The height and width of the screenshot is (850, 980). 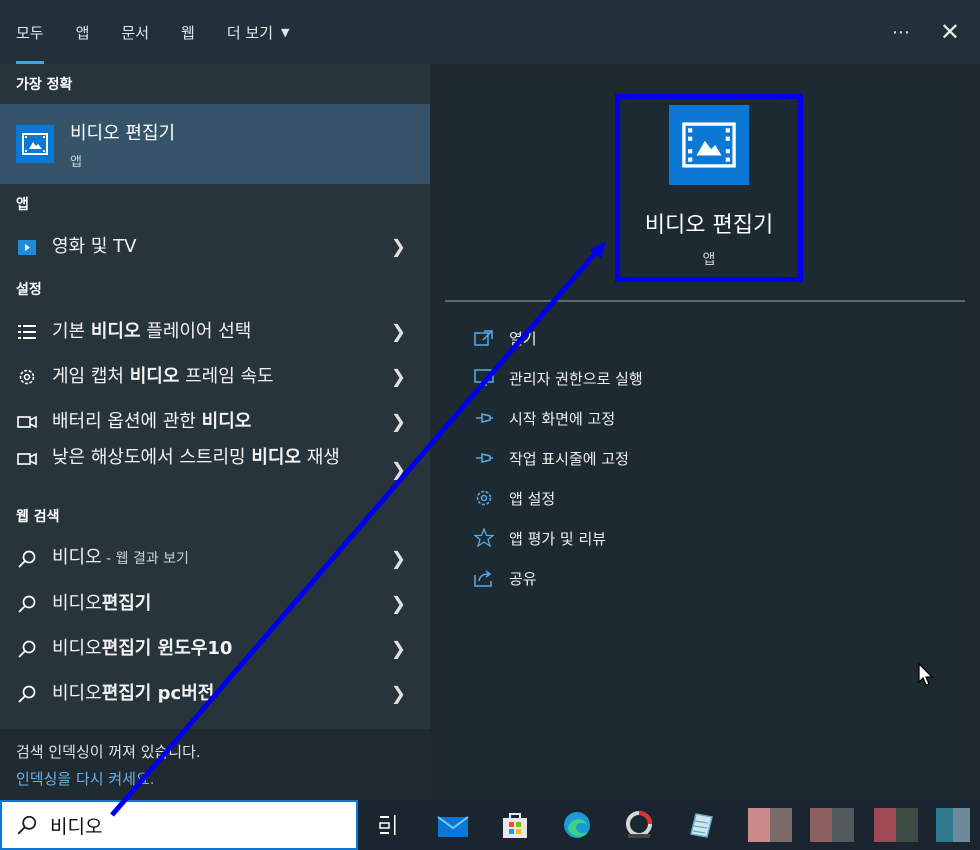 I want to click on tab-all: 모두, so click(x=30, y=32).